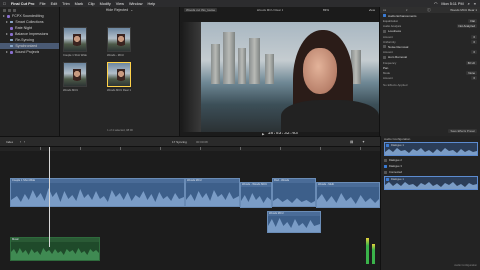  I want to click on wifi-icon: ◠, so click(435, 3).